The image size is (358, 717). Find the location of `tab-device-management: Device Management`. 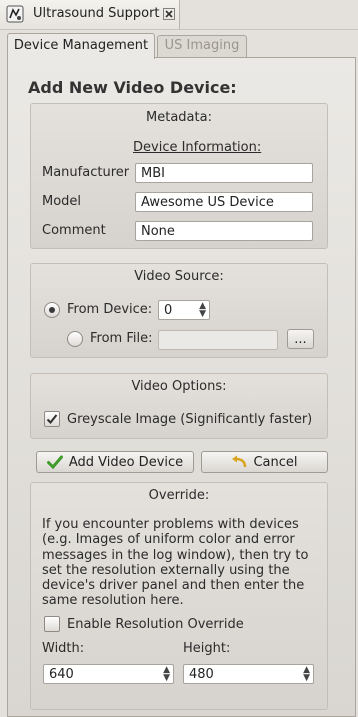

tab-device-management: Device Management is located at coordinates (81, 46).